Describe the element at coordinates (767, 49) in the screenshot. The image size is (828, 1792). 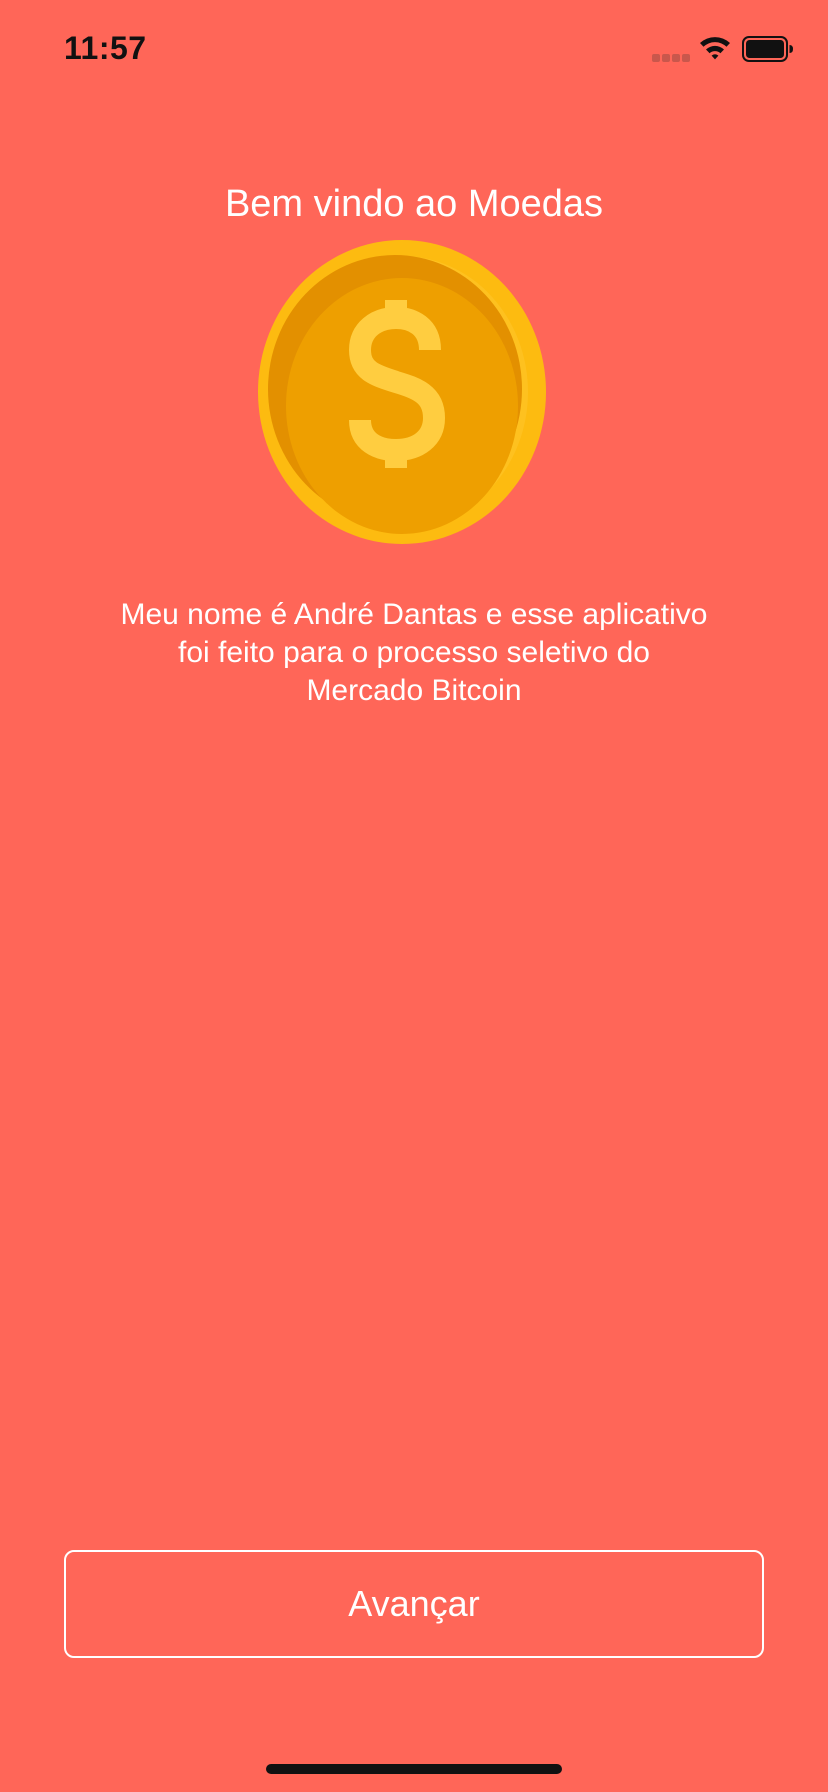
I see `battery-icon` at that location.